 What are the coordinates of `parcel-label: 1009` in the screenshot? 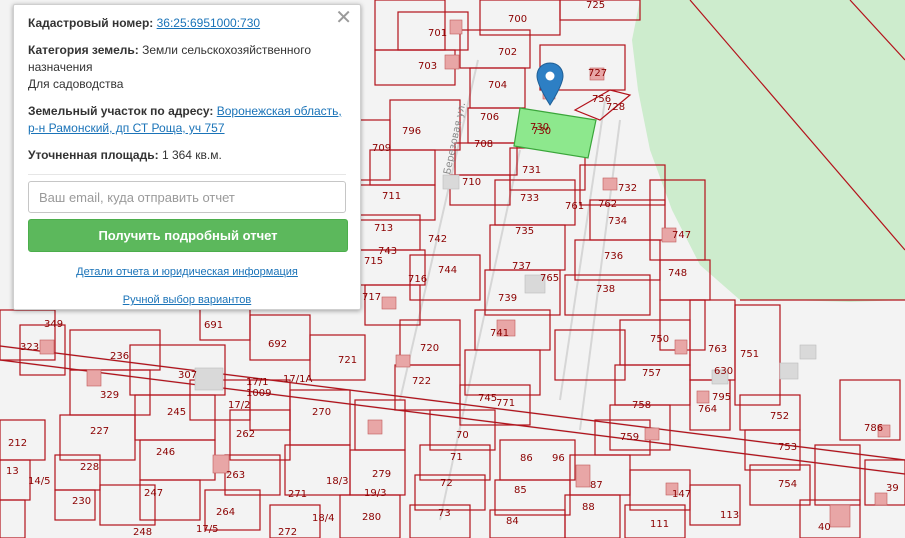 It's located at (258, 393).